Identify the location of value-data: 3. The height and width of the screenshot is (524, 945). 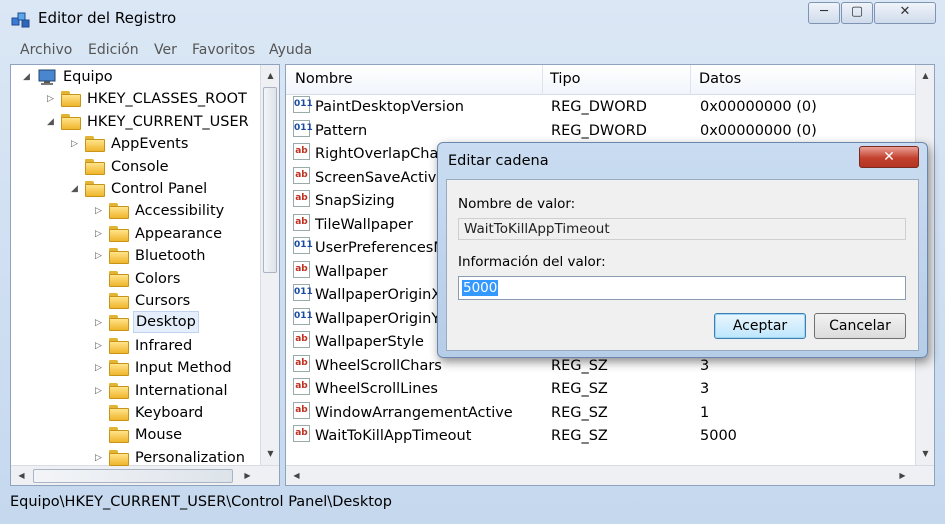
(705, 389).